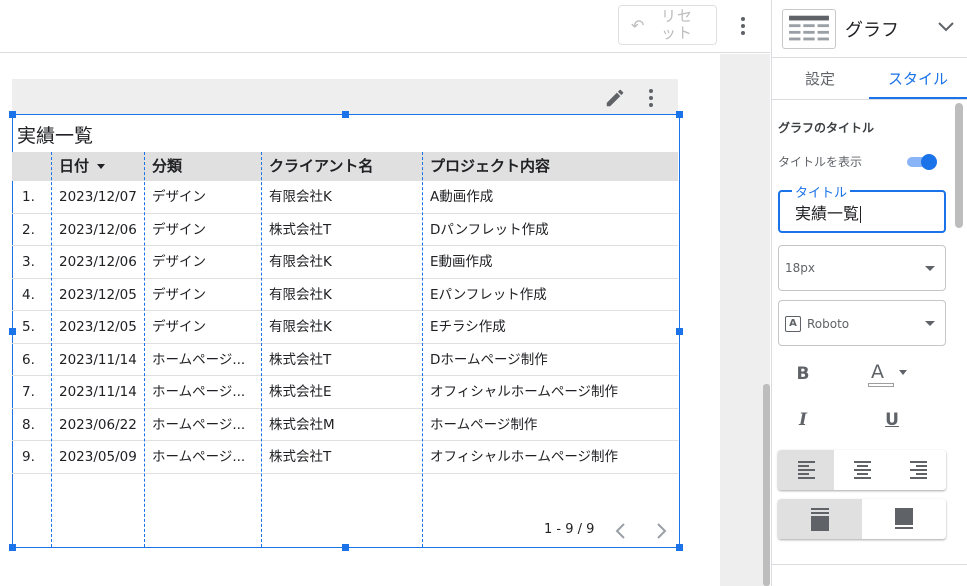 Image resolution: width=967 pixels, height=586 pixels. What do you see at coordinates (803, 420) in the screenshot?
I see `italic-button: I` at bounding box center [803, 420].